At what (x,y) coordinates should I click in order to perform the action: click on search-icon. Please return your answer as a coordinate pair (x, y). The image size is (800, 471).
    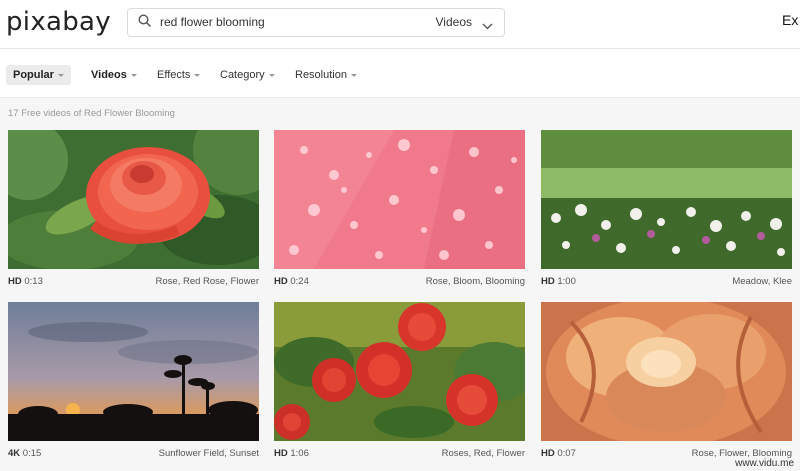
    Looking at the image, I should click on (145, 23).